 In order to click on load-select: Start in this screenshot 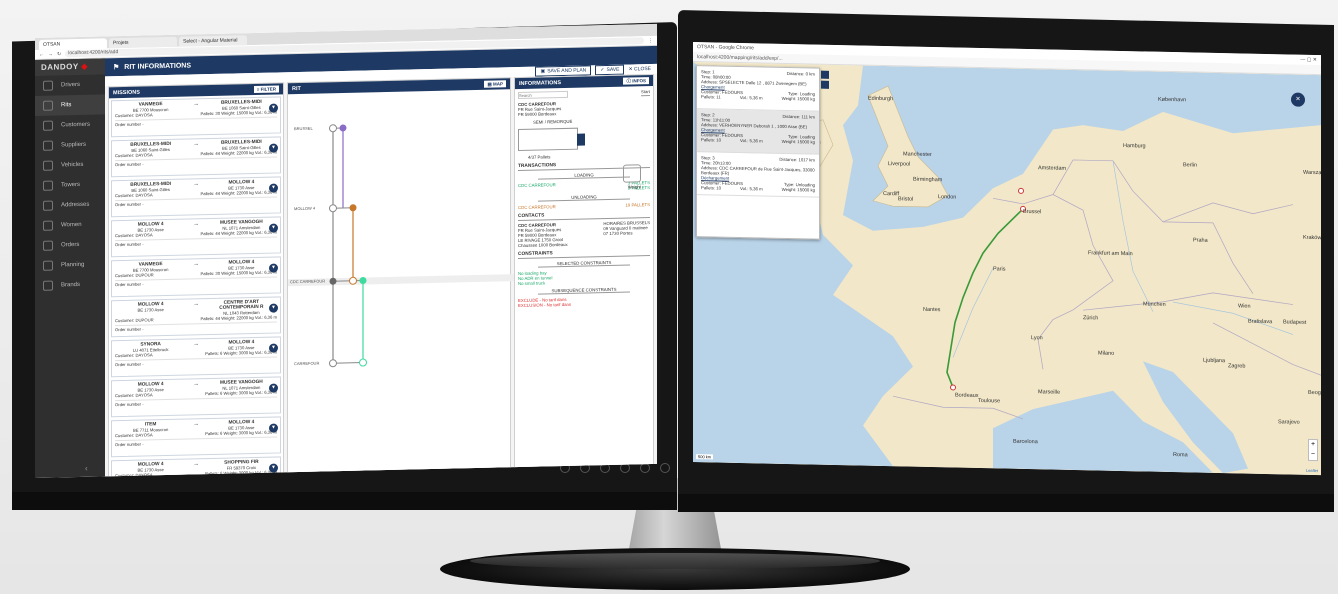, I will do `click(645, 93)`.